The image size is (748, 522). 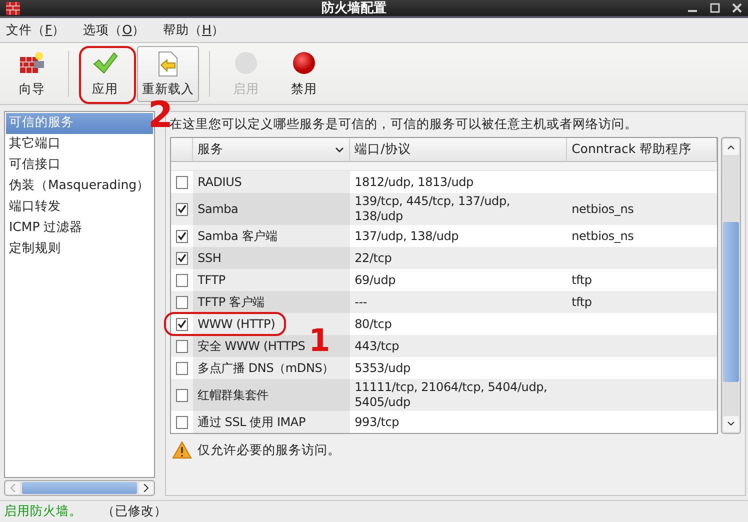 I want to click on column-header: Conntrack 帮助程序, so click(x=641, y=150).